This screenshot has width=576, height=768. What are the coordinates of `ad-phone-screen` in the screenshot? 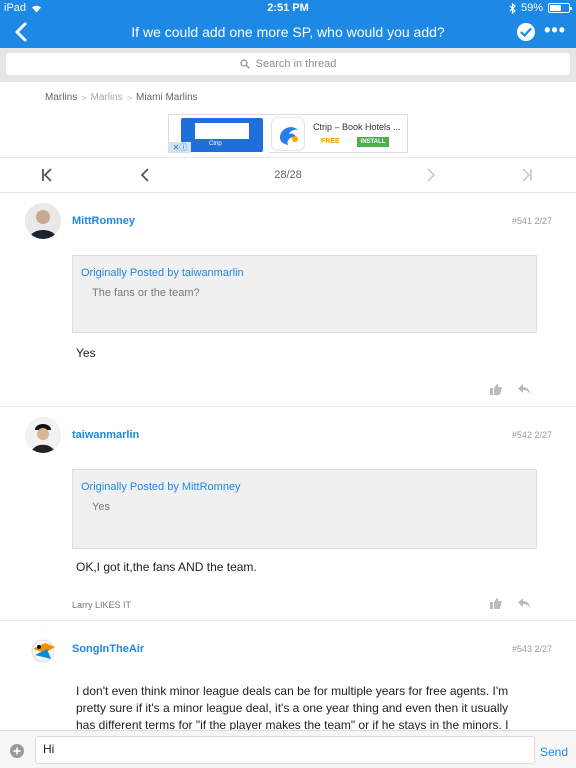 It's located at (222, 131).